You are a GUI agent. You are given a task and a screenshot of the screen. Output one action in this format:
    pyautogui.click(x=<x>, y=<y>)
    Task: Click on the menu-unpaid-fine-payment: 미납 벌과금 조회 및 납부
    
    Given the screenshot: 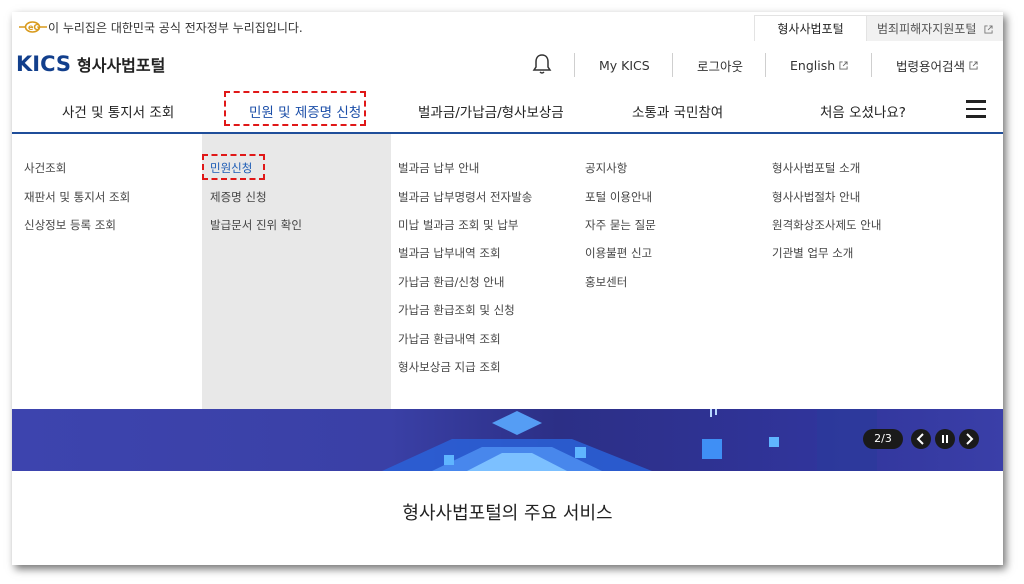 What is the action you would take?
    pyautogui.click(x=458, y=225)
    